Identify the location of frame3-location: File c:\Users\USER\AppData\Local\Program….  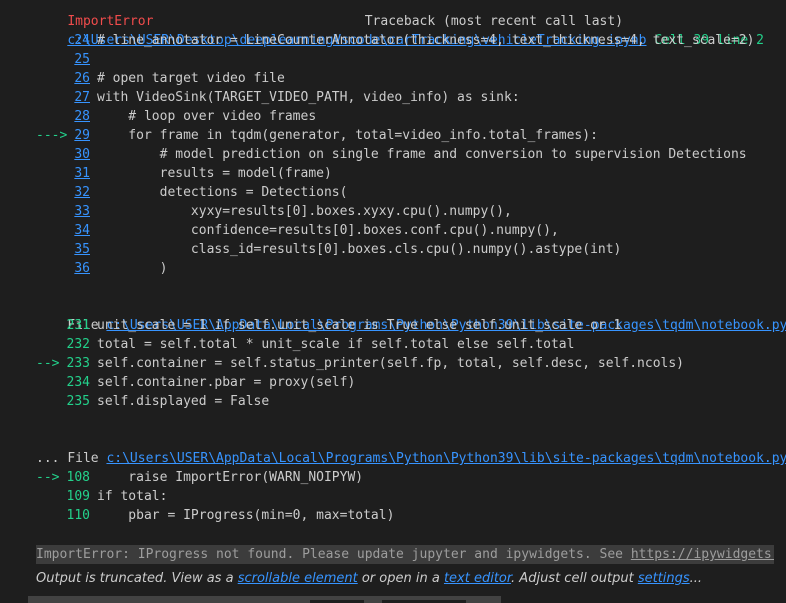
(411, 448).